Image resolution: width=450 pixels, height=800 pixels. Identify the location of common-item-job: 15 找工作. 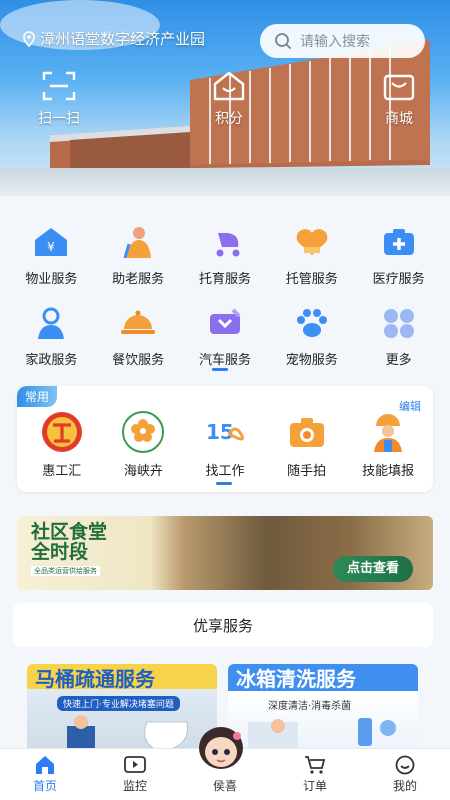
(225, 444).